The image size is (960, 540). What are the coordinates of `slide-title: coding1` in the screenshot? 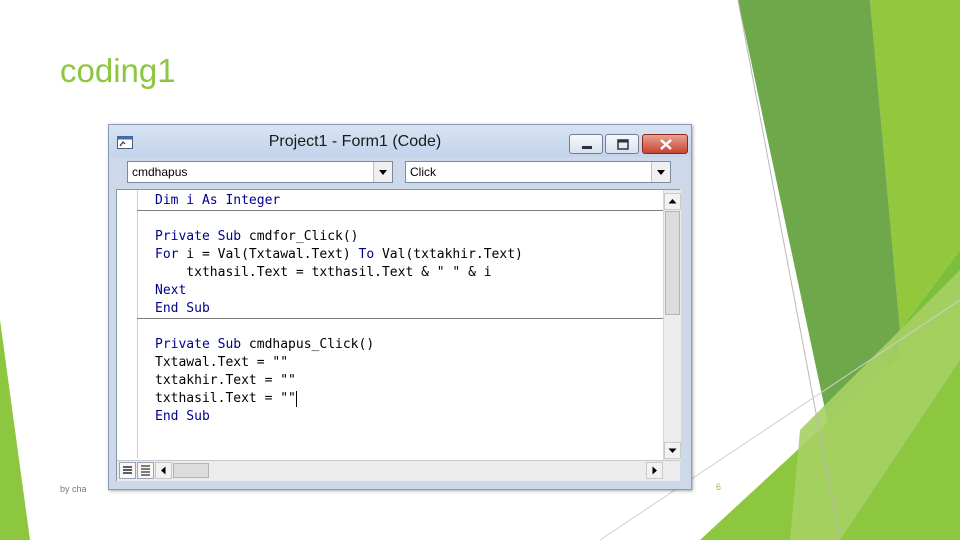 It's located at (118, 70).